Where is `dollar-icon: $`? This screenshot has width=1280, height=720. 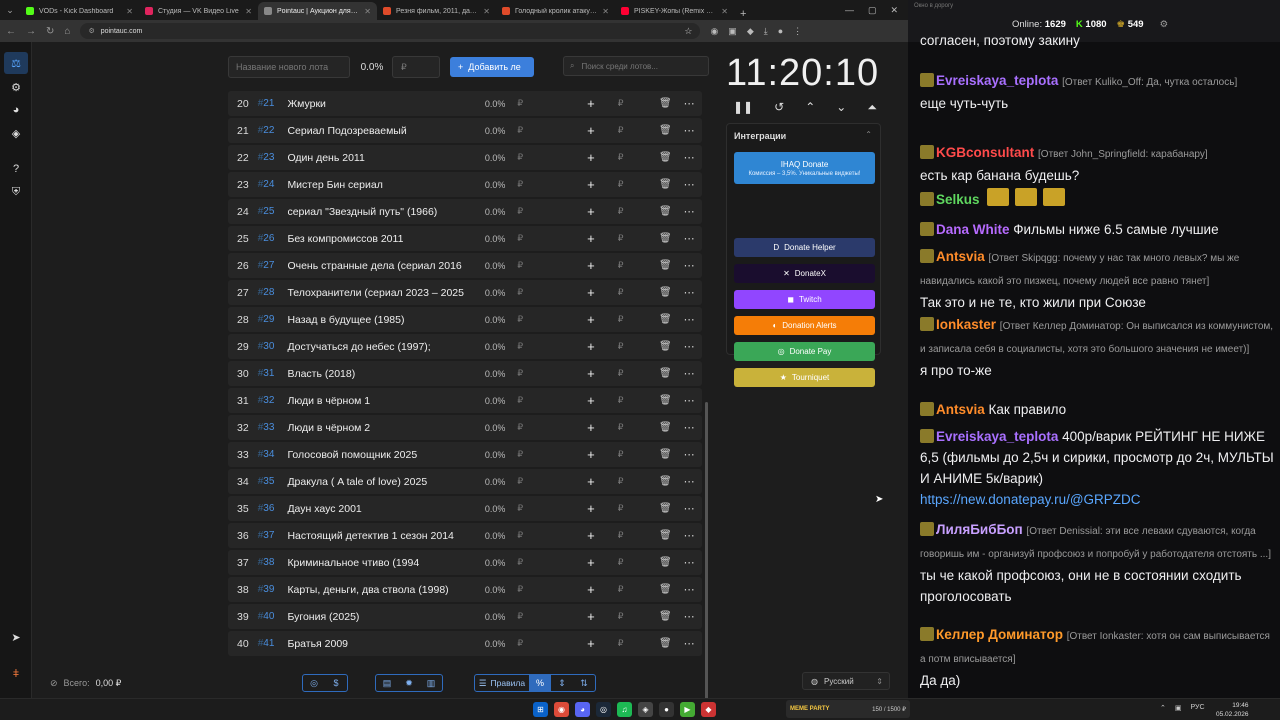 dollar-icon: $ is located at coordinates (336, 683).